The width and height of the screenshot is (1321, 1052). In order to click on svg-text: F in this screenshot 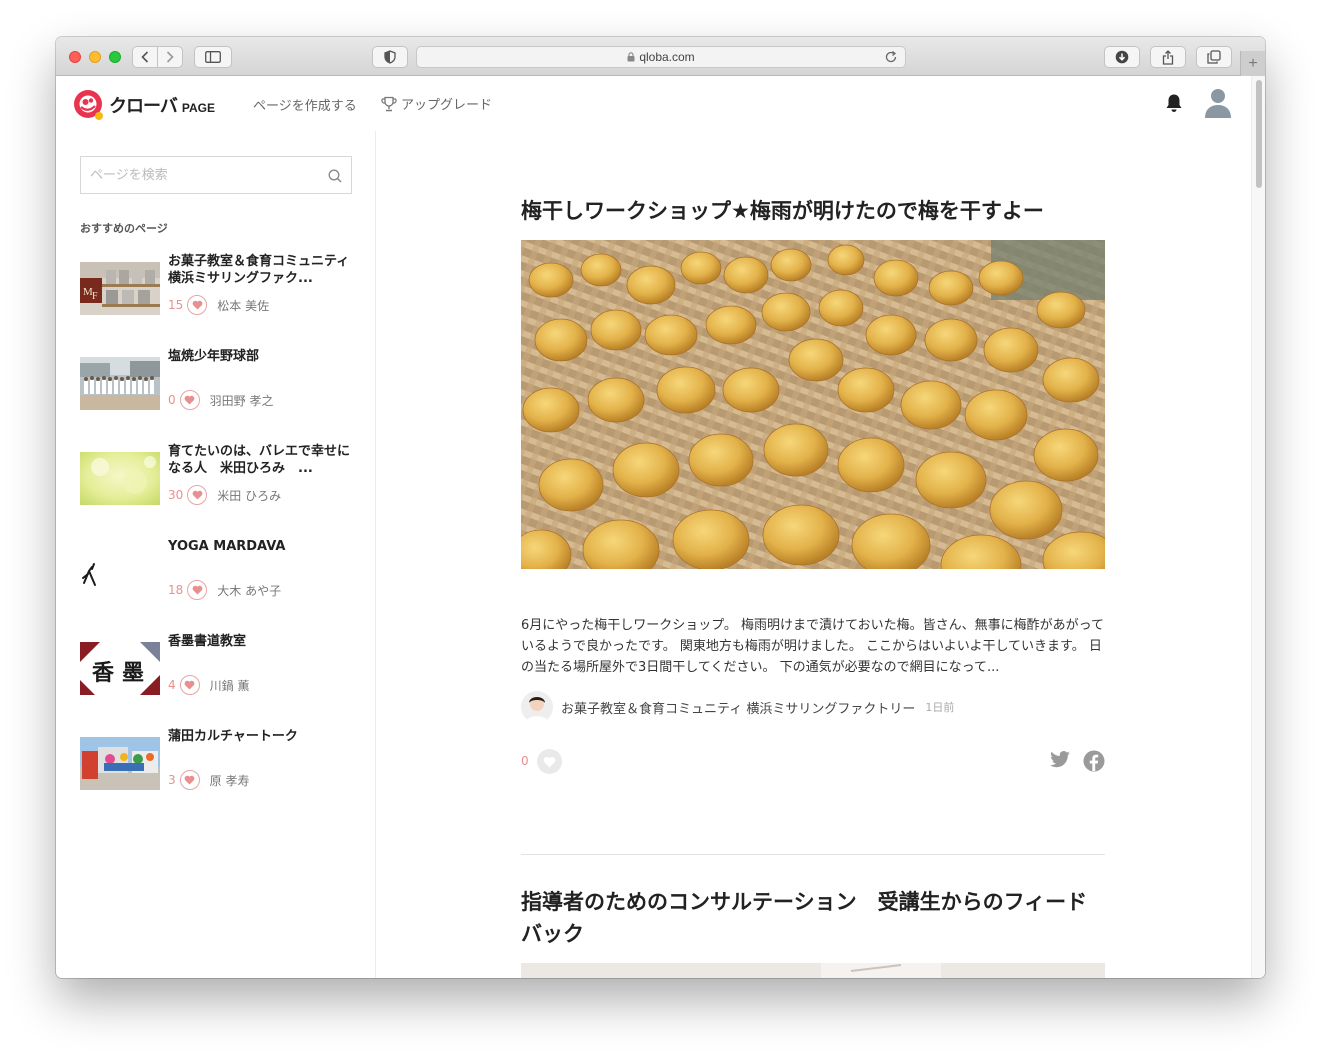, I will do `click(95, 296)`.